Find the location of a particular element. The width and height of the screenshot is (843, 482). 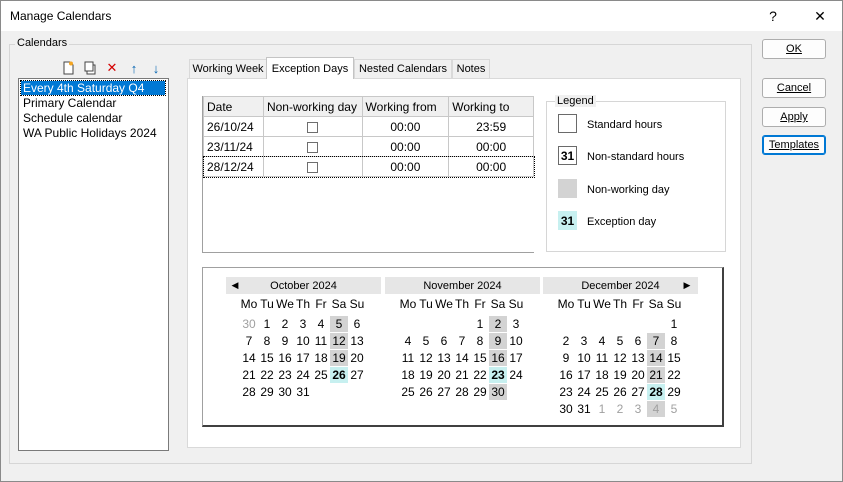

calendar-day: 7 is located at coordinates (656, 341).